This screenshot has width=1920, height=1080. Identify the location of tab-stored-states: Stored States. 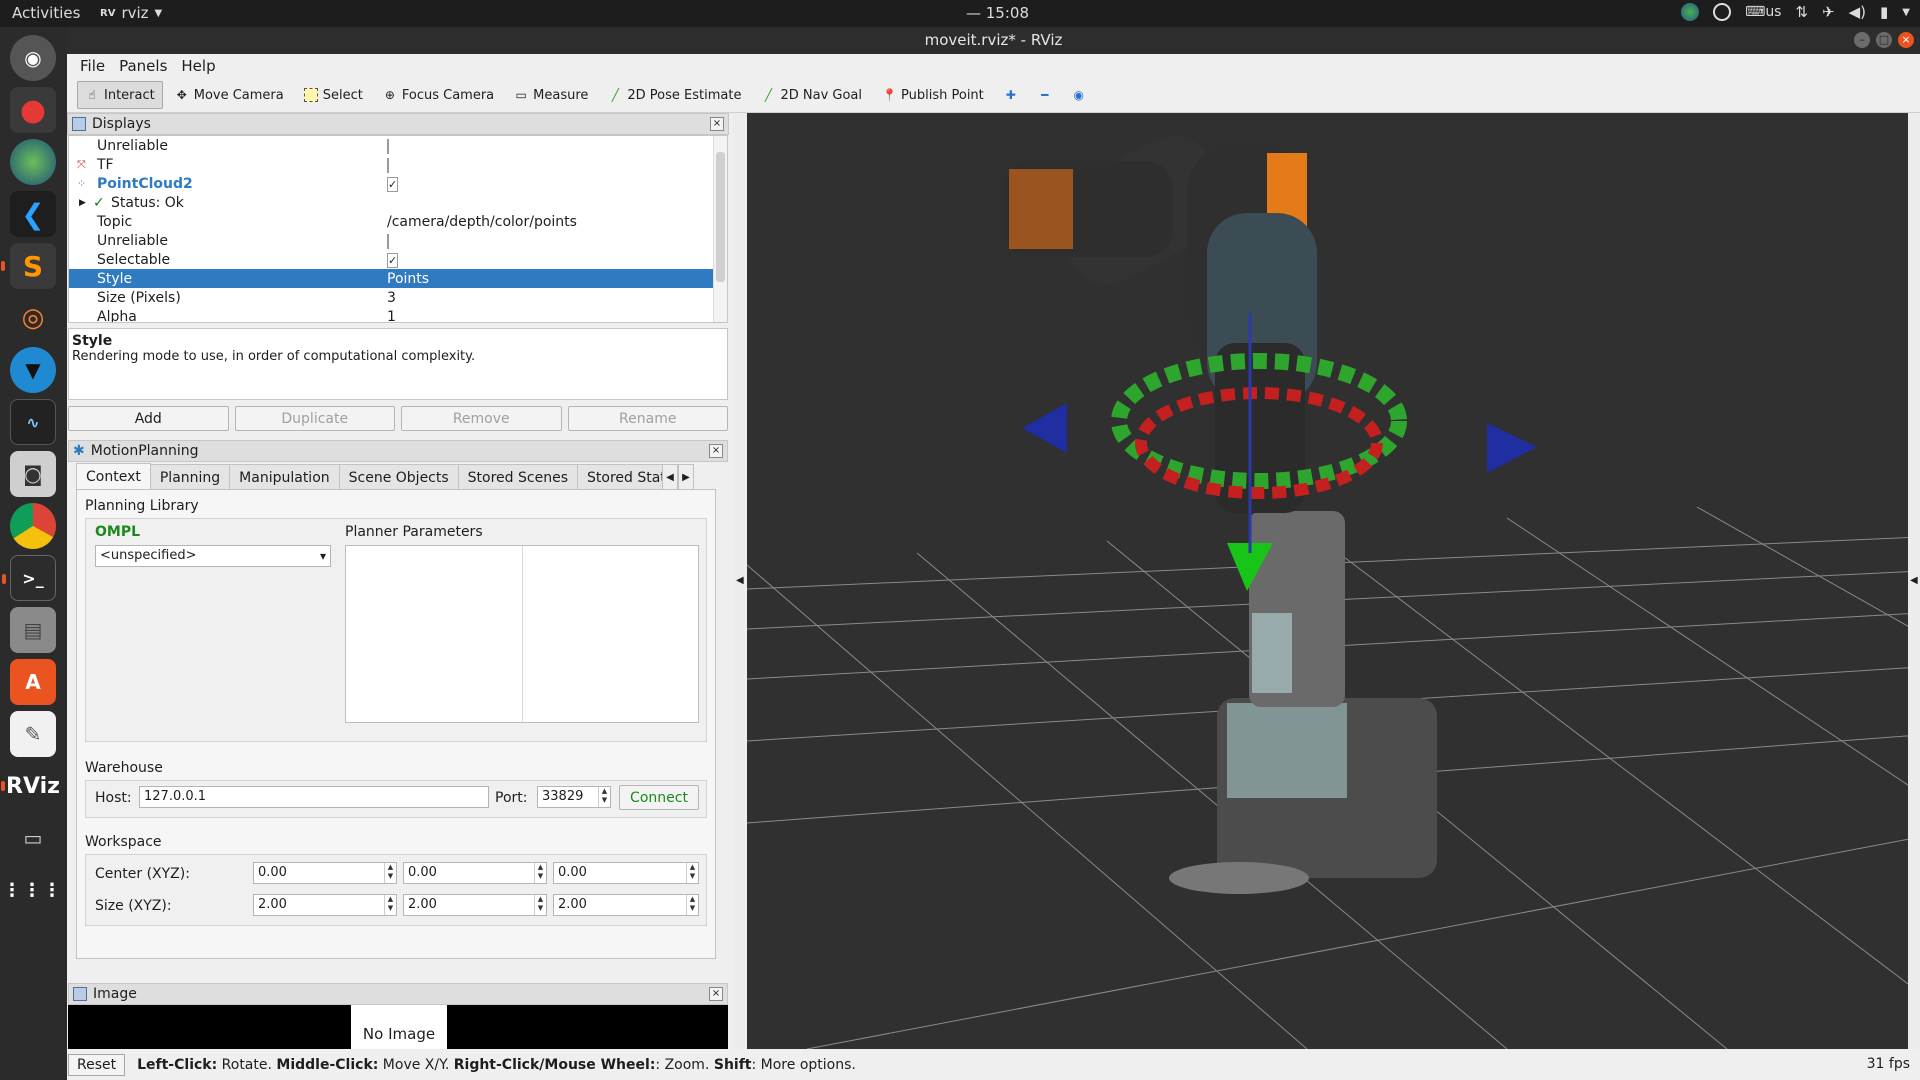
(620, 477).